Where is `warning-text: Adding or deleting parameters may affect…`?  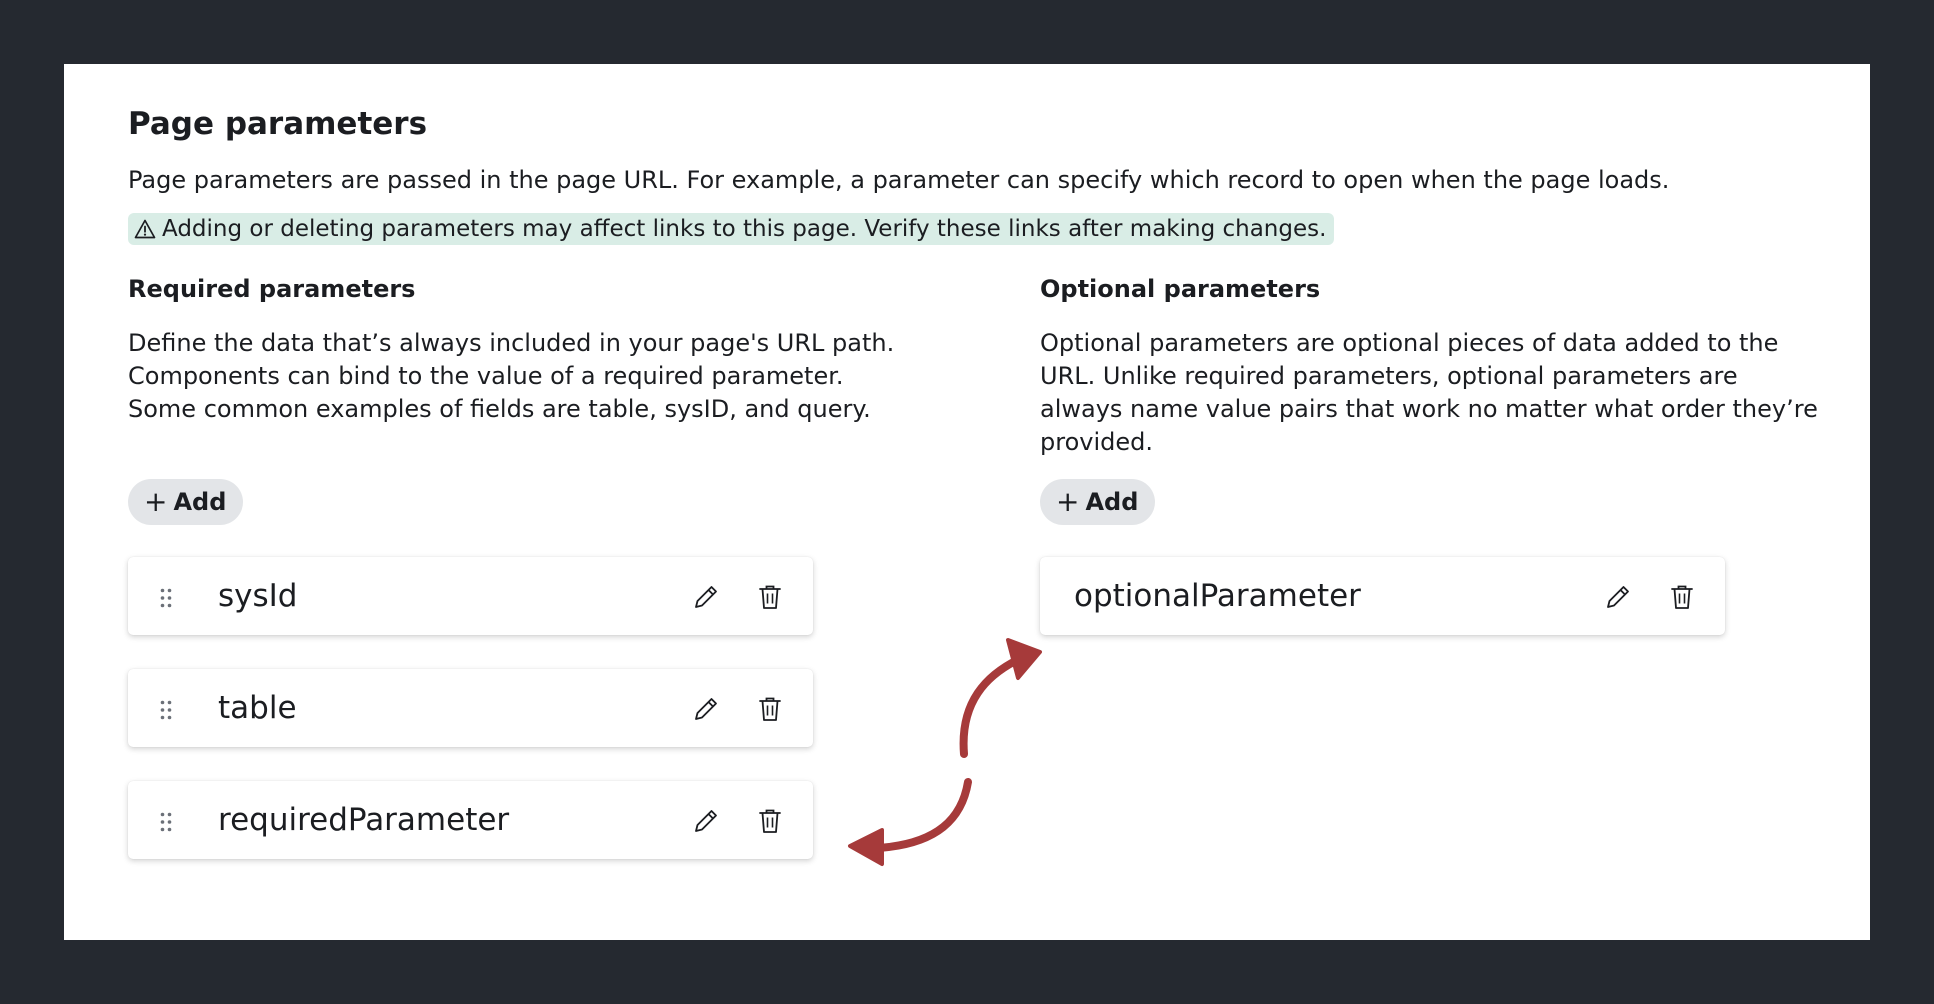
warning-text: Adding or deleting parameters may affect… is located at coordinates (744, 229).